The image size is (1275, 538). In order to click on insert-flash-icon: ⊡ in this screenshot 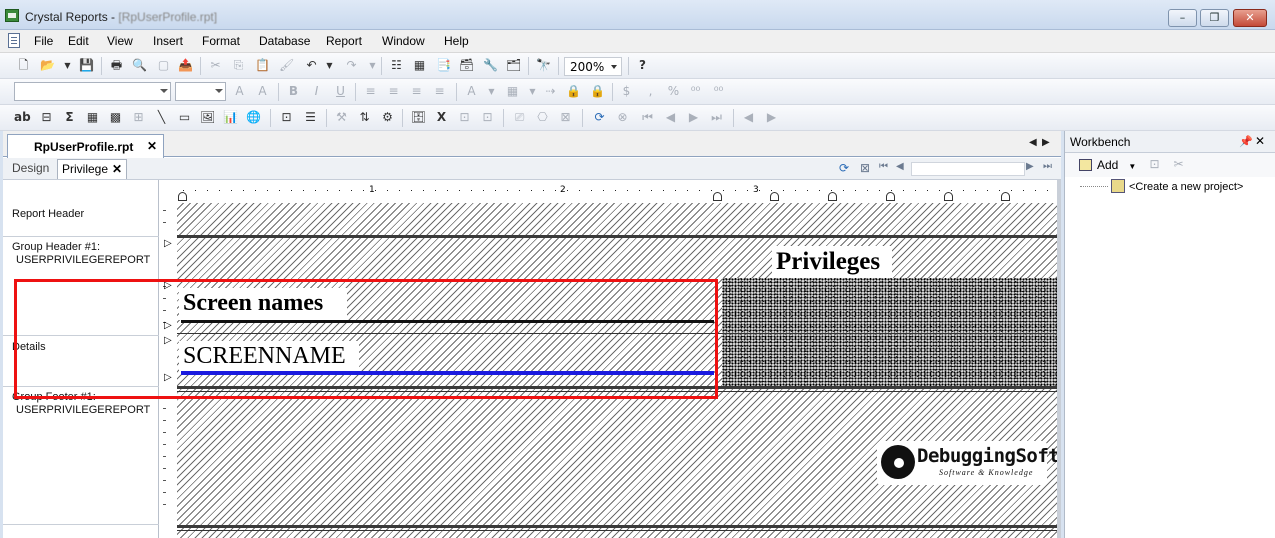, I will do `click(286, 117)`.